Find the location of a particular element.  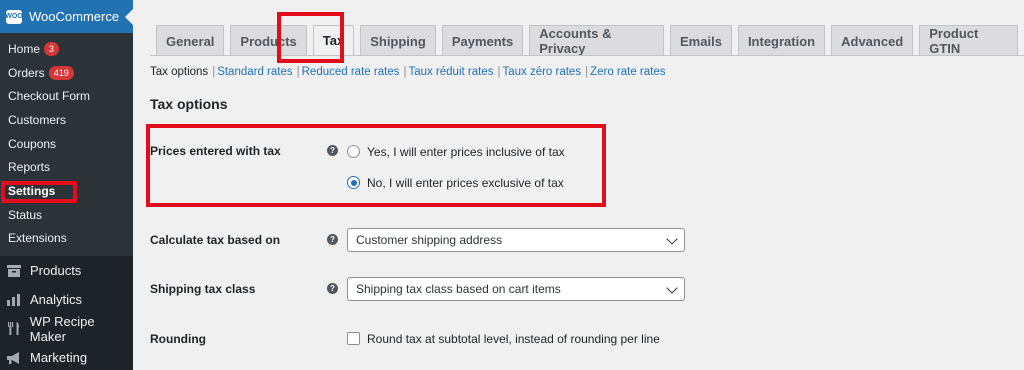

menu-label: Marketing is located at coordinates (59, 357).